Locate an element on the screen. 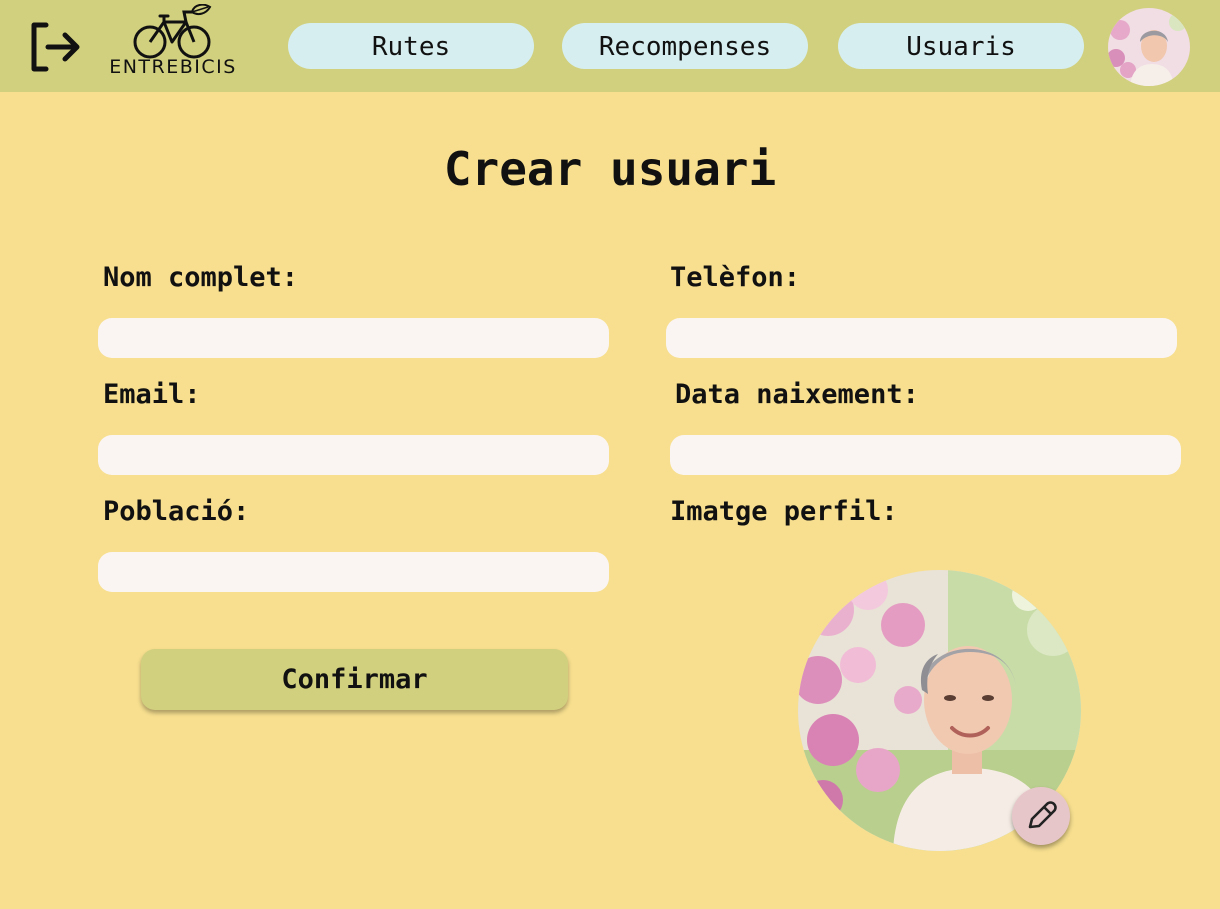 The image size is (1220, 909). birth-date-input is located at coordinates (925, 455).